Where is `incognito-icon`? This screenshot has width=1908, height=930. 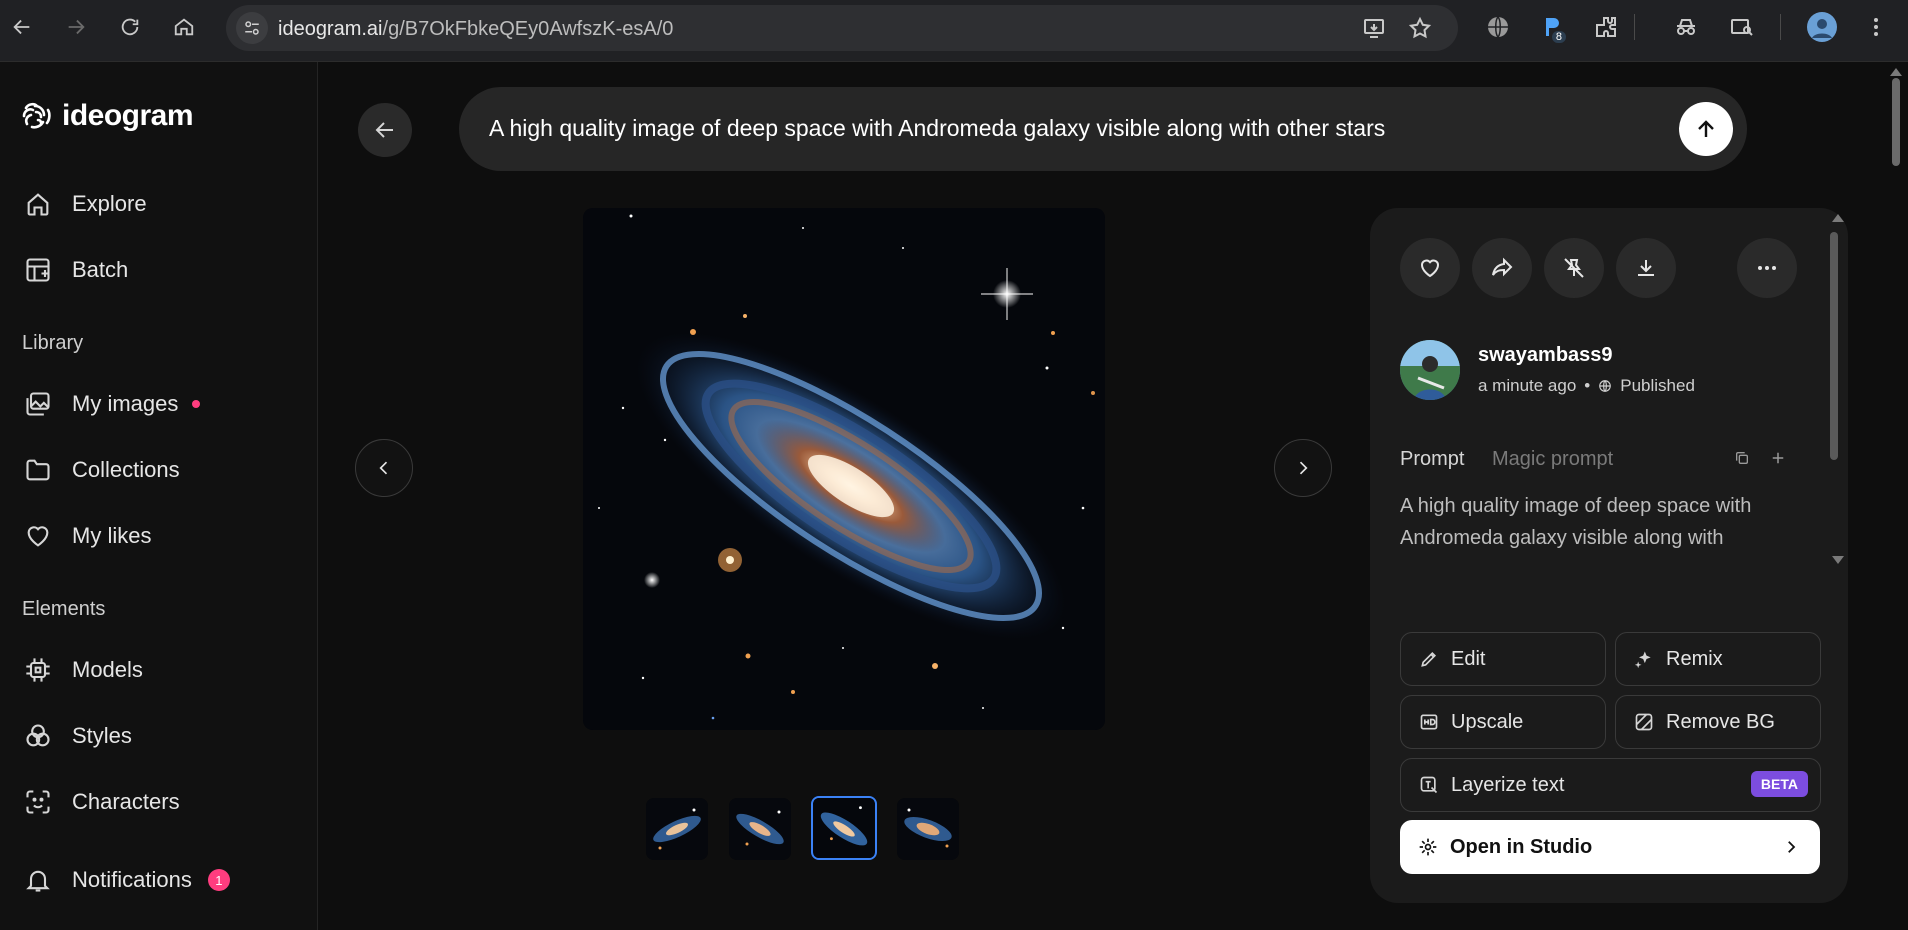
incognito-icon is located at coordinates (1686, 27).